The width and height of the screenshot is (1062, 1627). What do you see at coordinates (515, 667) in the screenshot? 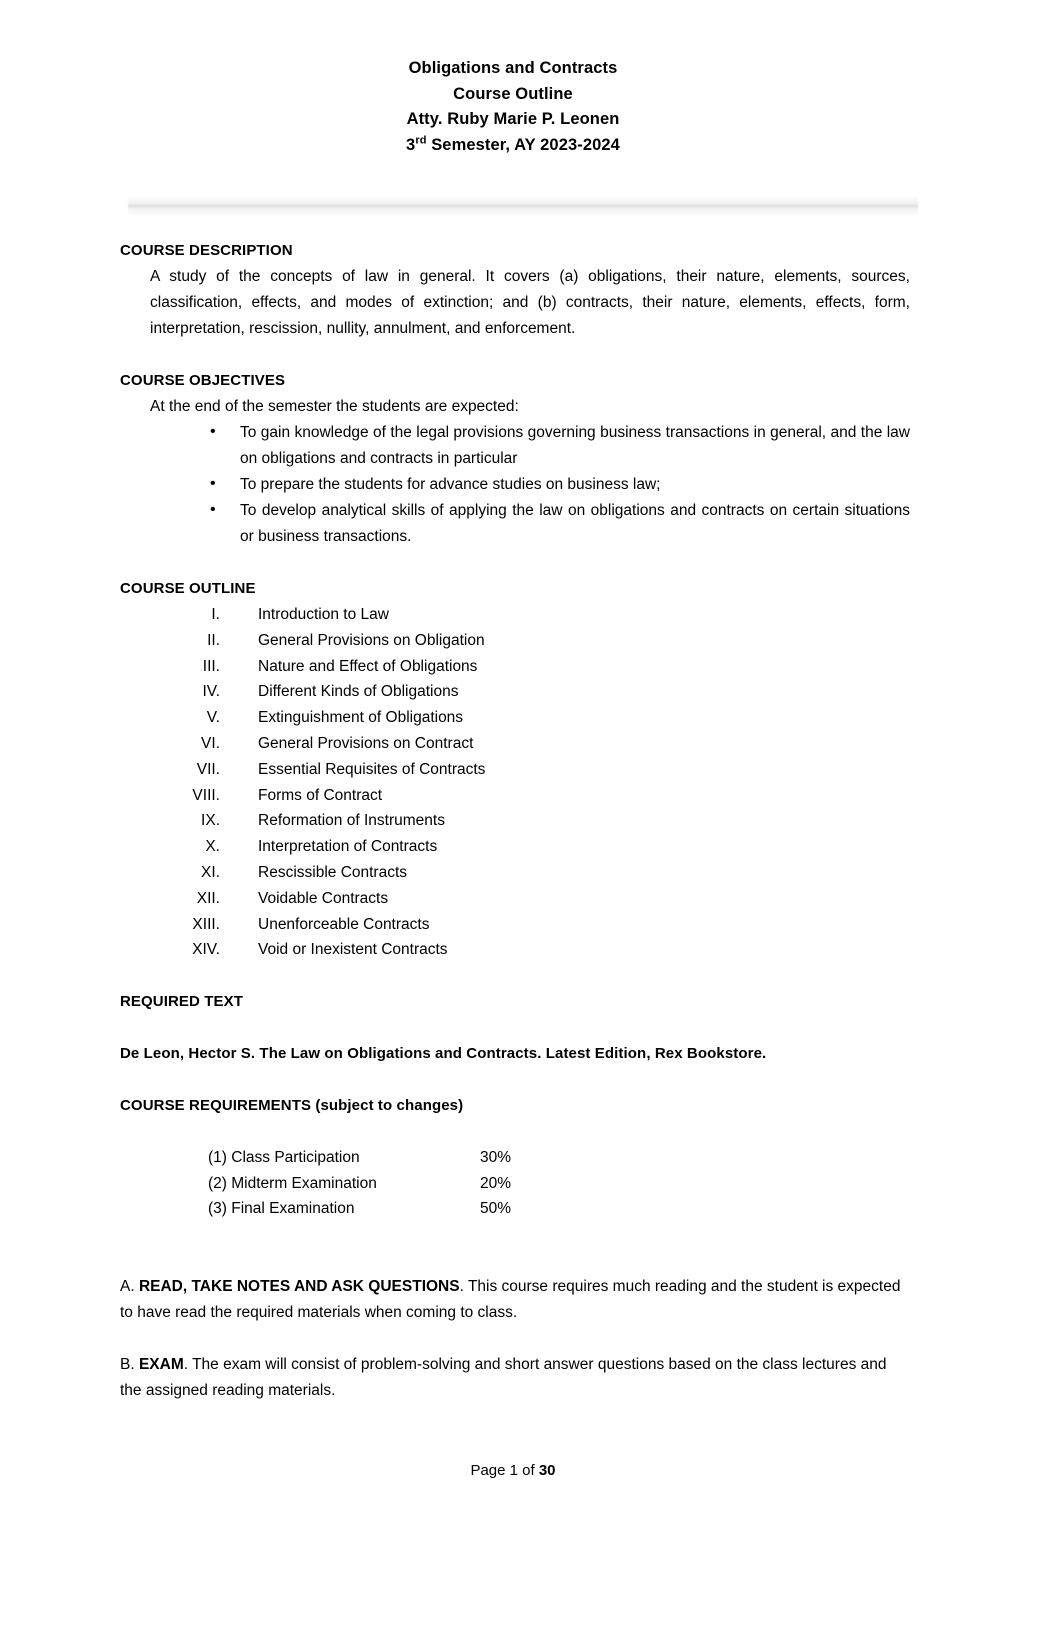
I see `outline-item: III. Nature and Effect of Obligations` at bounding box center [515, 667].